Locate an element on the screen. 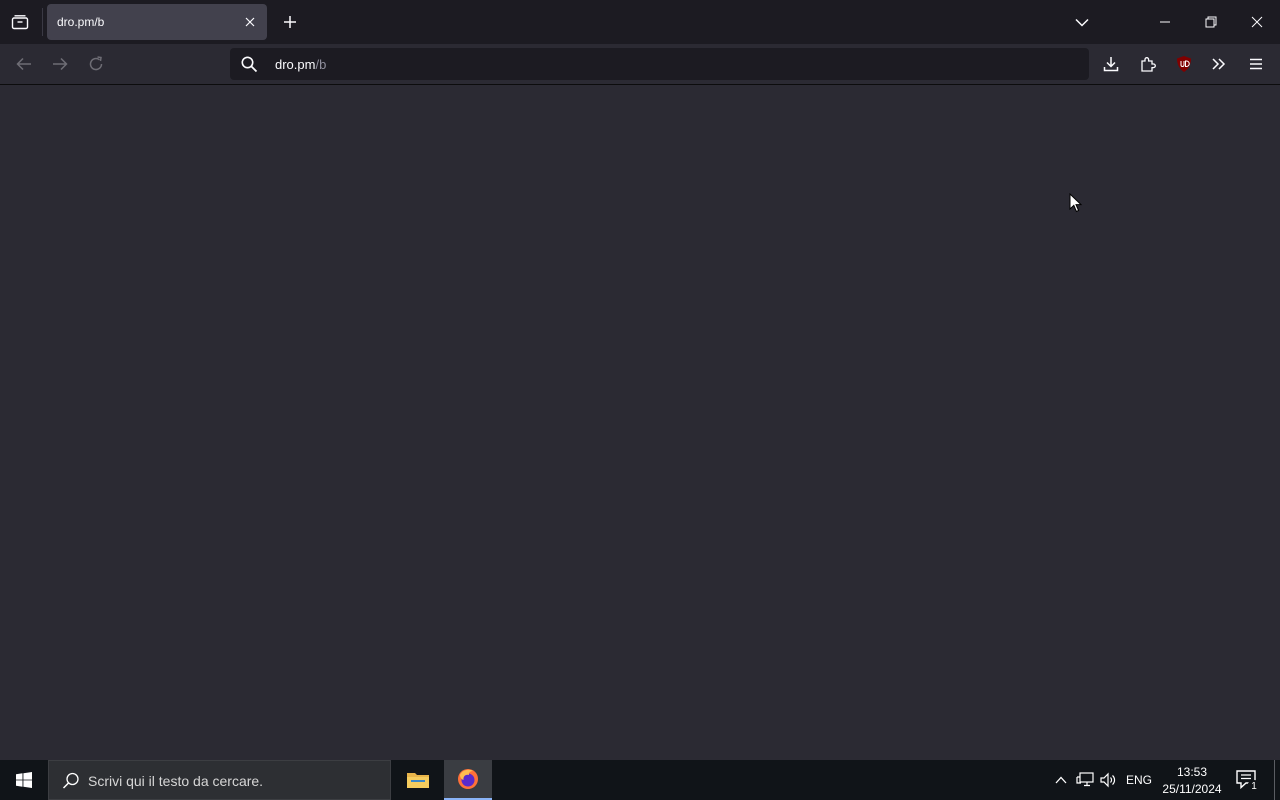  reload-icon is located at coordinates (96, 63).